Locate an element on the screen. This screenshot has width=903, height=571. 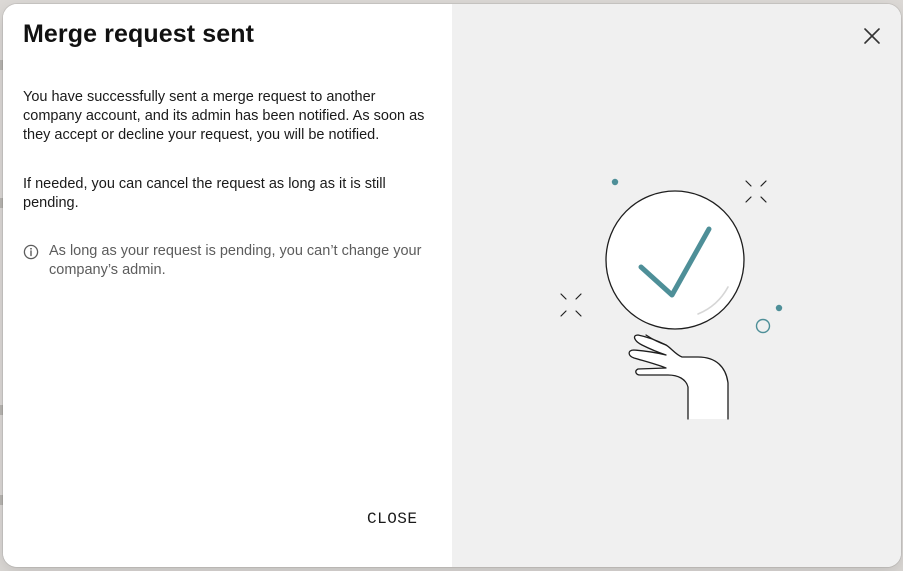
close-button: CLOSE is located at coordinates (392, 519).